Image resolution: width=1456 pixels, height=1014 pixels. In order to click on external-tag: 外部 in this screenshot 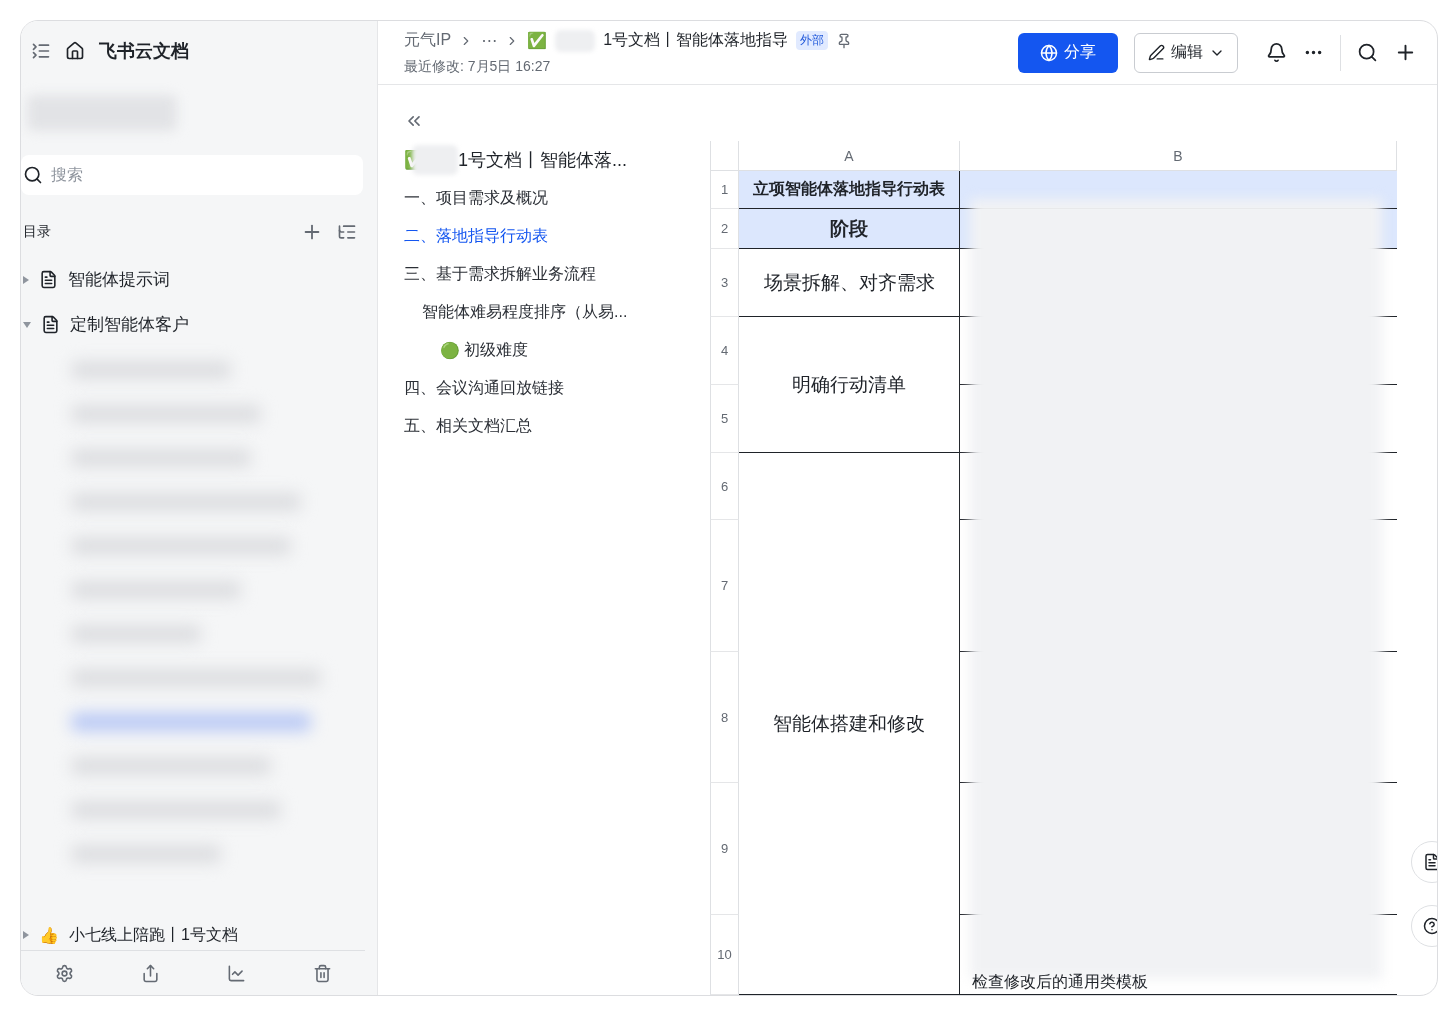, I will do `click(812, 40)`.